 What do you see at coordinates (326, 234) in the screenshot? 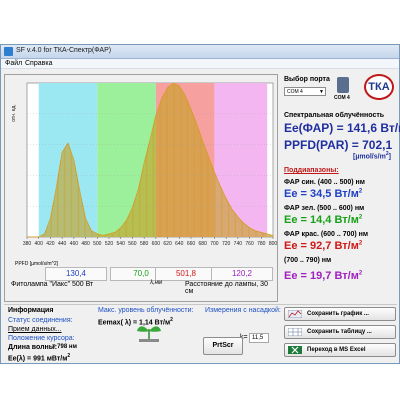
I see `band-red-label: ФАР крас. (600 .. 700) нм` at bounding box center [326, 234].